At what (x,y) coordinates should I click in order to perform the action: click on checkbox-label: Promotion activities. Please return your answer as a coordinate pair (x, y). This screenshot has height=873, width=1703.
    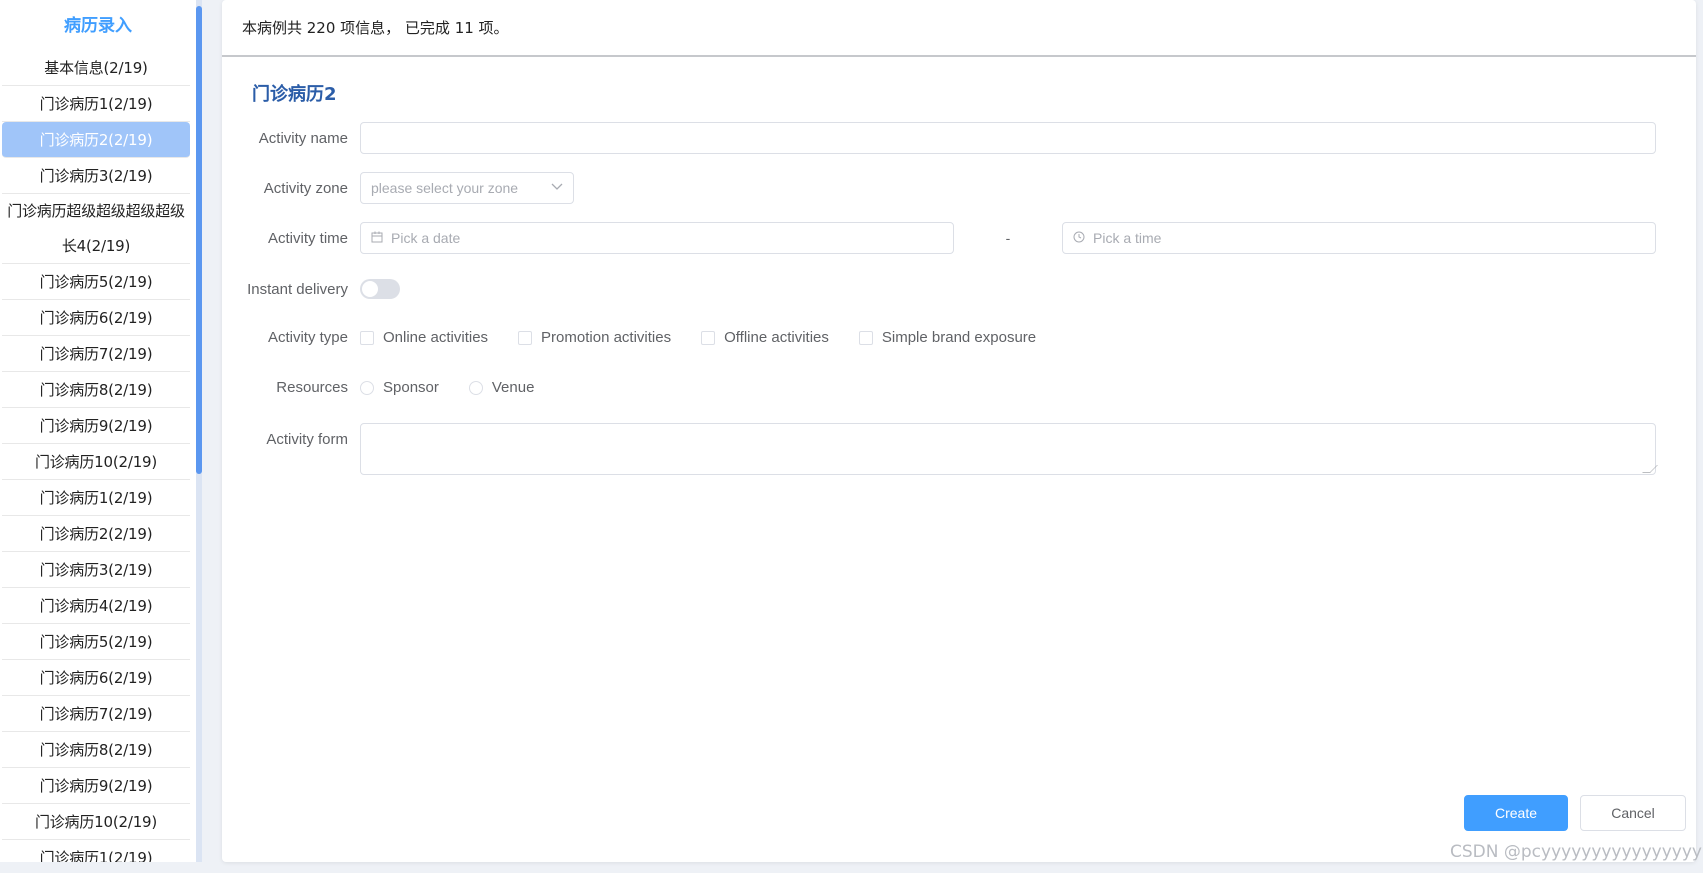
    Looking at the image, I should click on (606, 337).